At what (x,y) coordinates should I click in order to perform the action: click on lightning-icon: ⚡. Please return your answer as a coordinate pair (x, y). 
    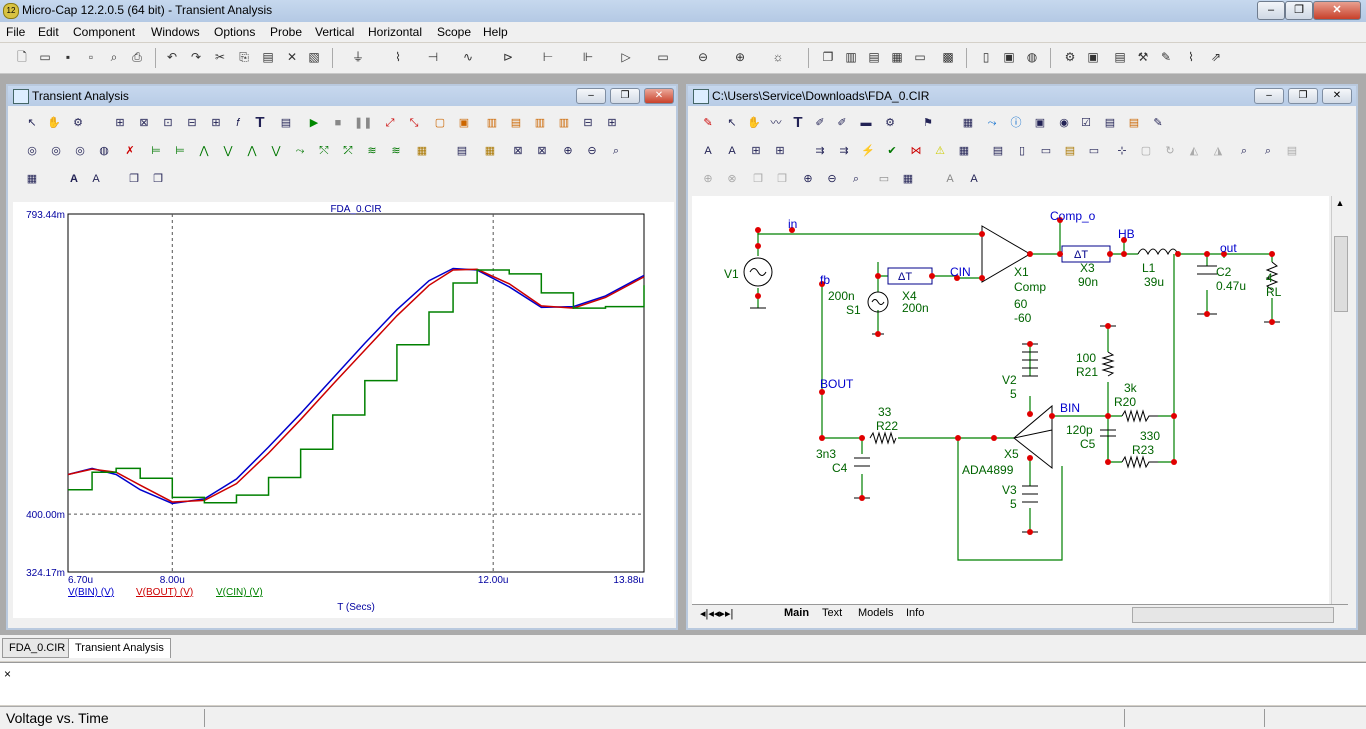
    Looking at the image, I should click on (868, 151).